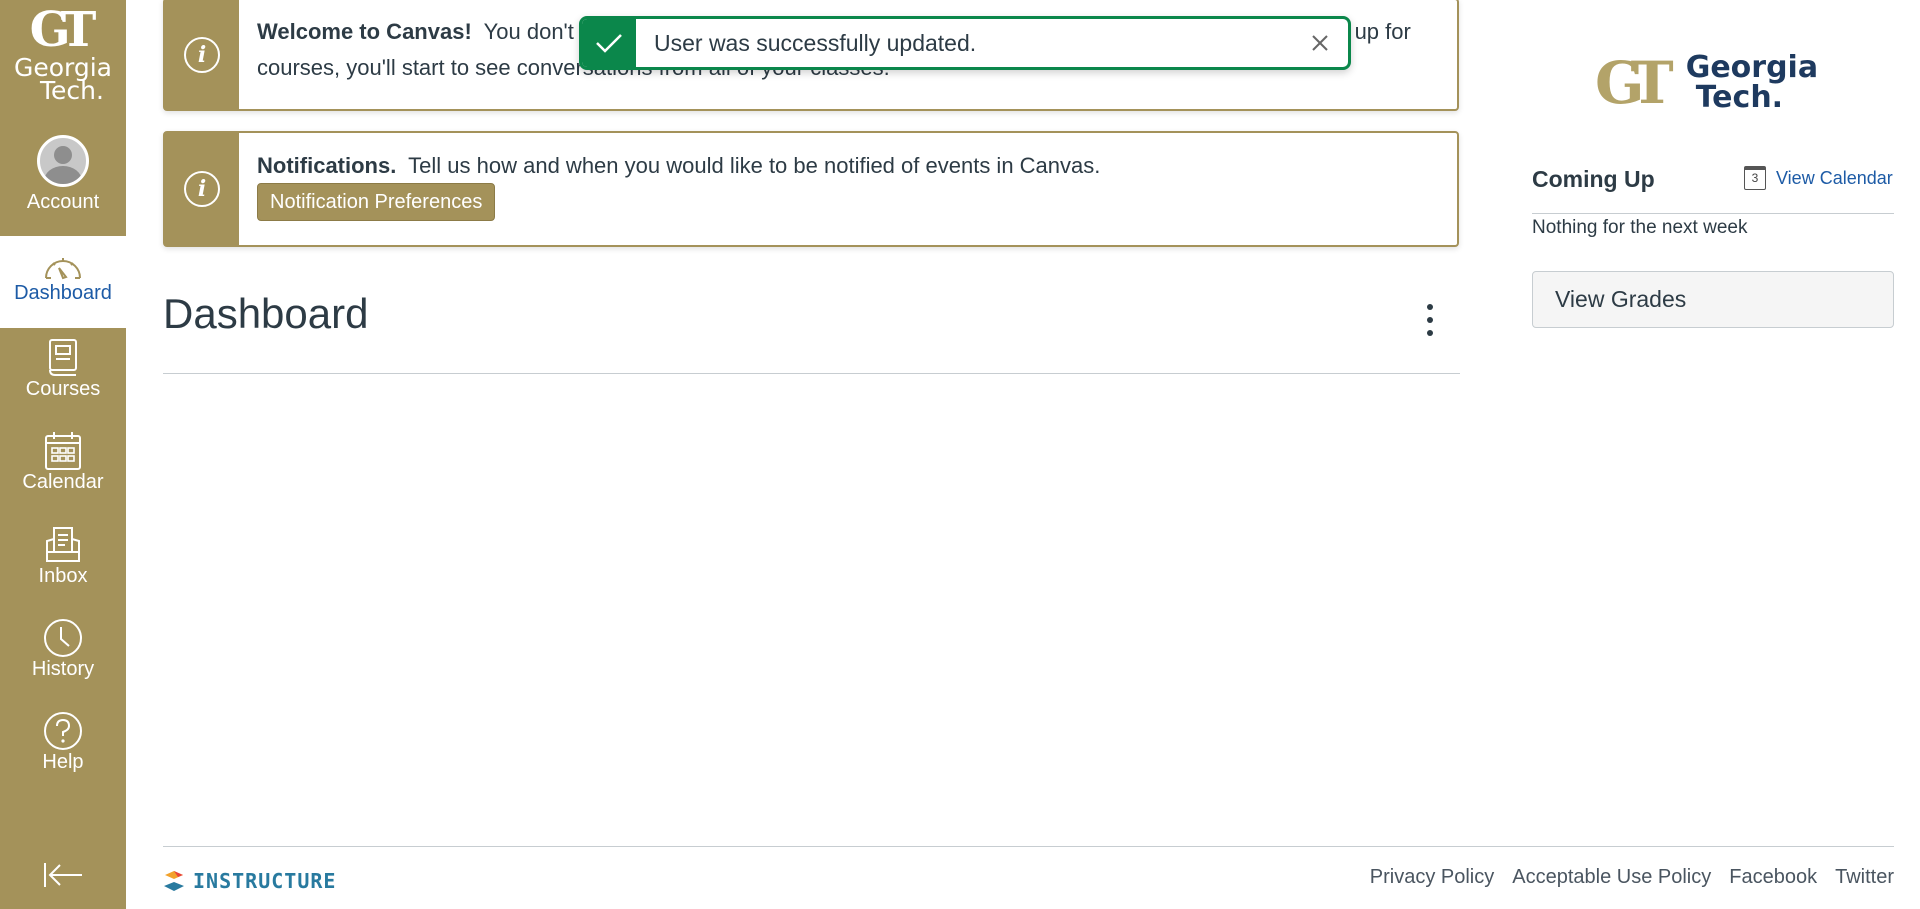  I want to click on toast-close-button, so click(1320, 43).